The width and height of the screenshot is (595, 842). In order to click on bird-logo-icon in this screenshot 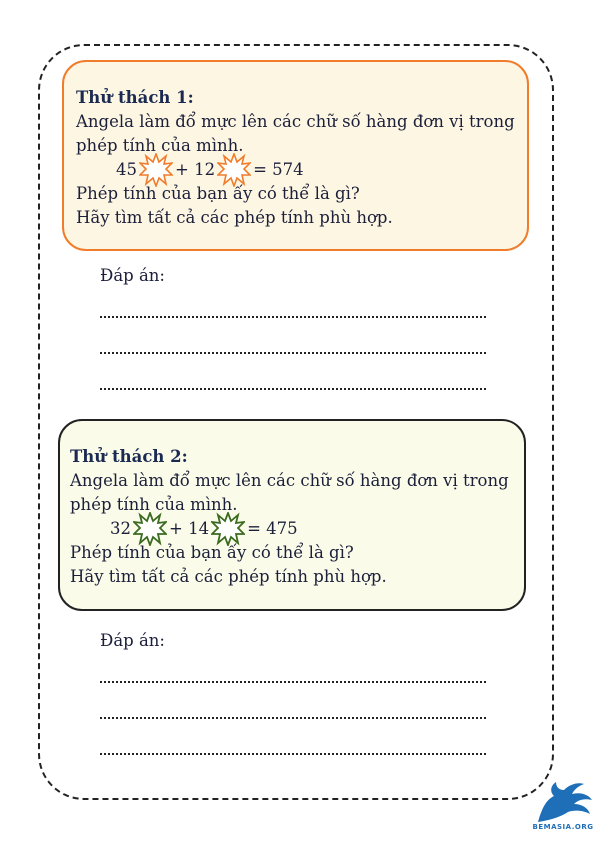, I will do `click(565, 802)`.